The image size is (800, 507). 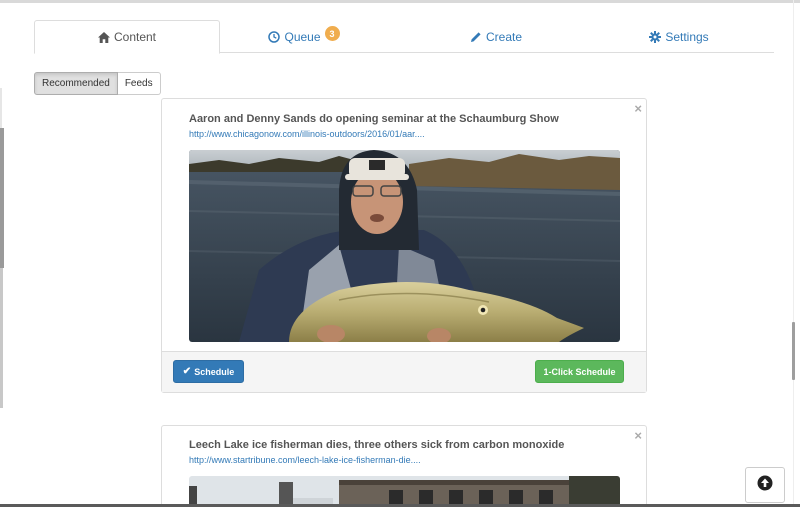 I want to click on tab-label: Create, so click(x=504, y=36).